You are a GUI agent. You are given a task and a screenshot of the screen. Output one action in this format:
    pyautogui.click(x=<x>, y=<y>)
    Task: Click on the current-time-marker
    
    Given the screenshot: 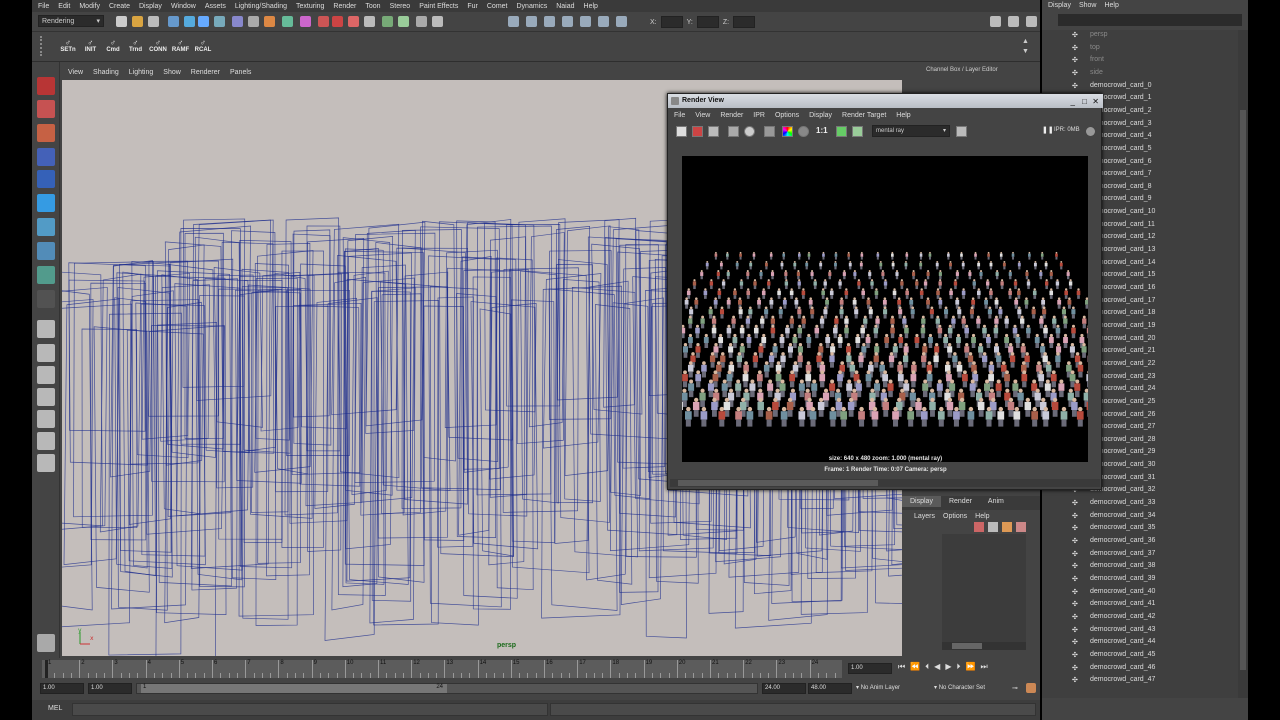 What is the action you would take?
    pyautogui.click(x=46, y=669)
    